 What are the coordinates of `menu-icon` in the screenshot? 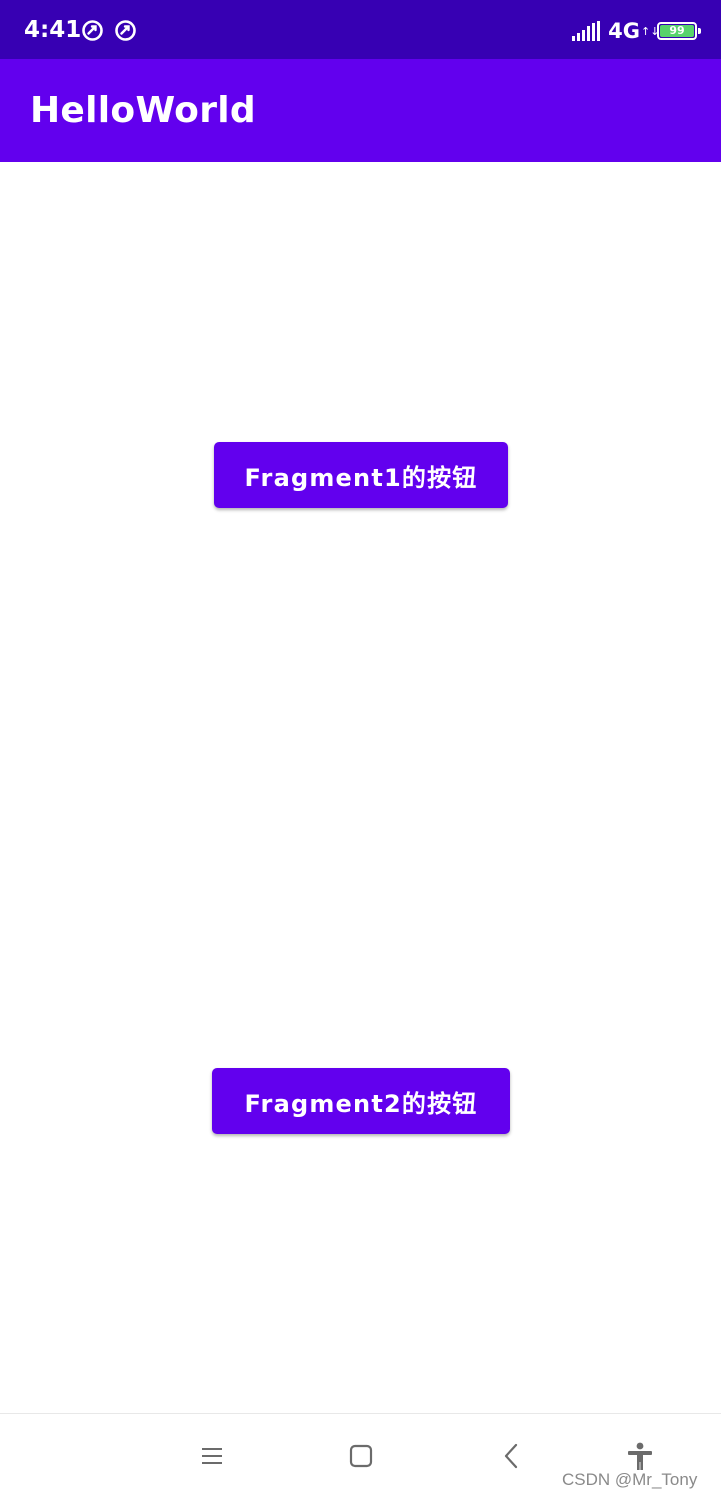 It's located at (212, 1456).